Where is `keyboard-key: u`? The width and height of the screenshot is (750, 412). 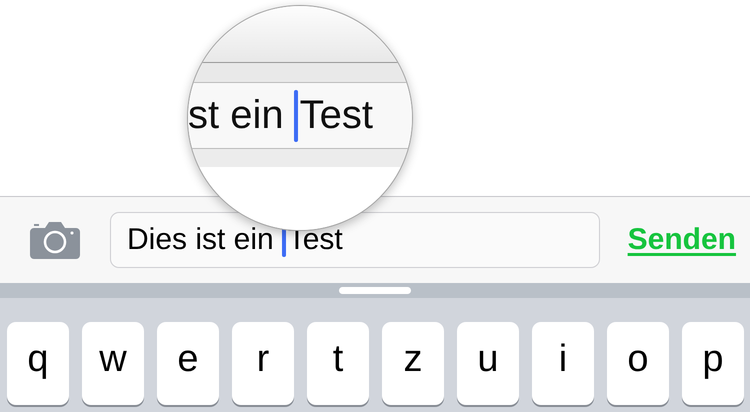
keyboard-key: u is located at coordinates (488, 363).